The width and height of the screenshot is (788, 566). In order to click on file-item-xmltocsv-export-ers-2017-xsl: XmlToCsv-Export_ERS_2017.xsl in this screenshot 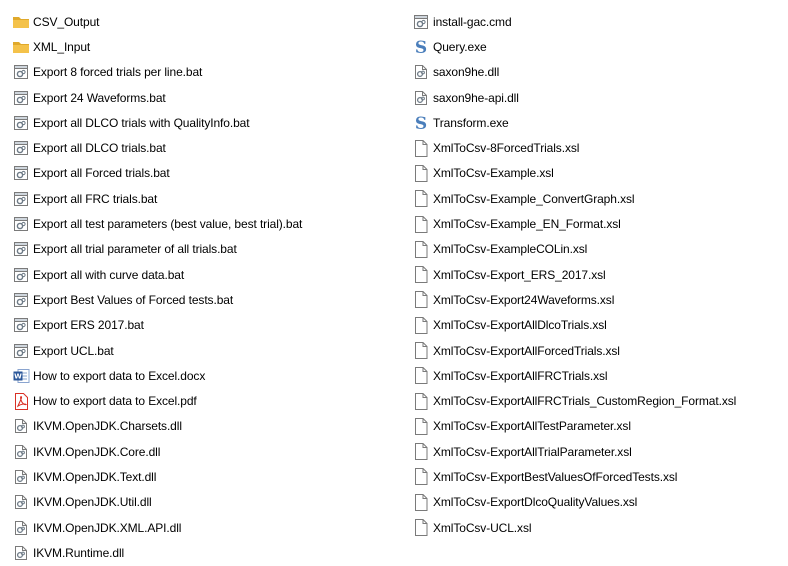, I will do `click(600, 274)`.